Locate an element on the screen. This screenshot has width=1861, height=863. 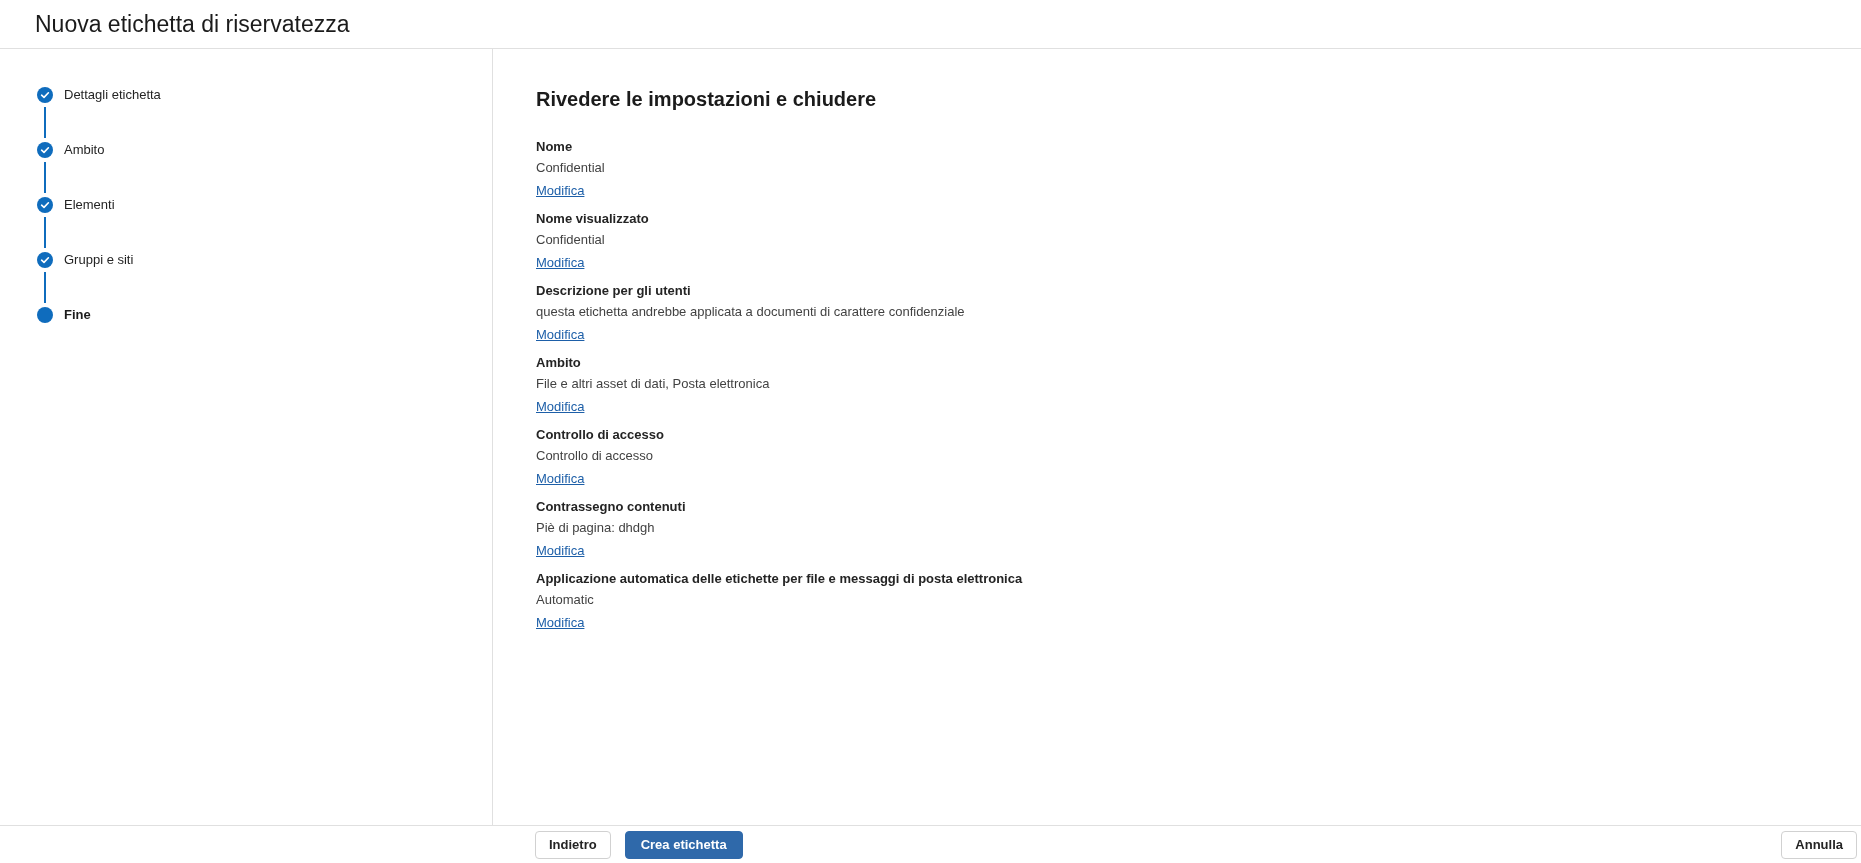
setting-value: File e altri asset di dati, Posta elettronica is located at coordinates (653, 384).